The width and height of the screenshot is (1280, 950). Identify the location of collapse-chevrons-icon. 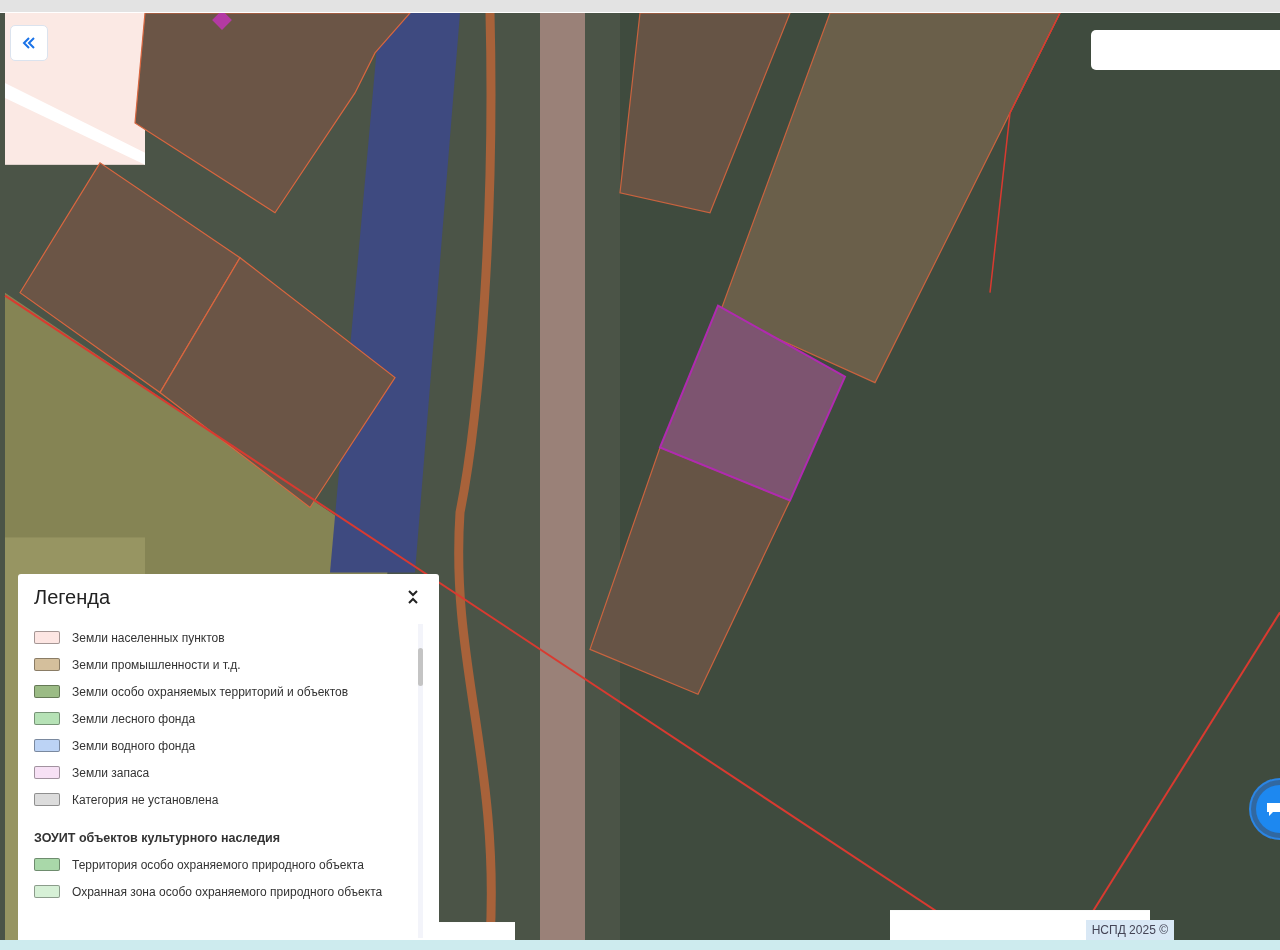
(413, 597).